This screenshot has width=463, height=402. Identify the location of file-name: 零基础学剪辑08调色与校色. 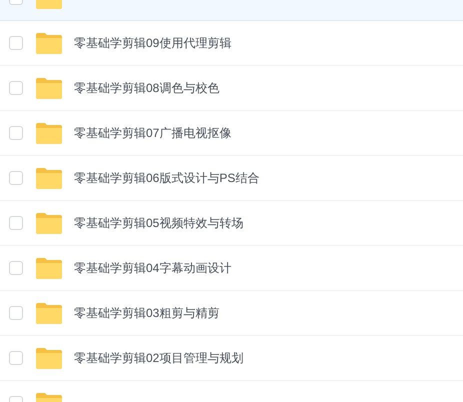
(147, 88).